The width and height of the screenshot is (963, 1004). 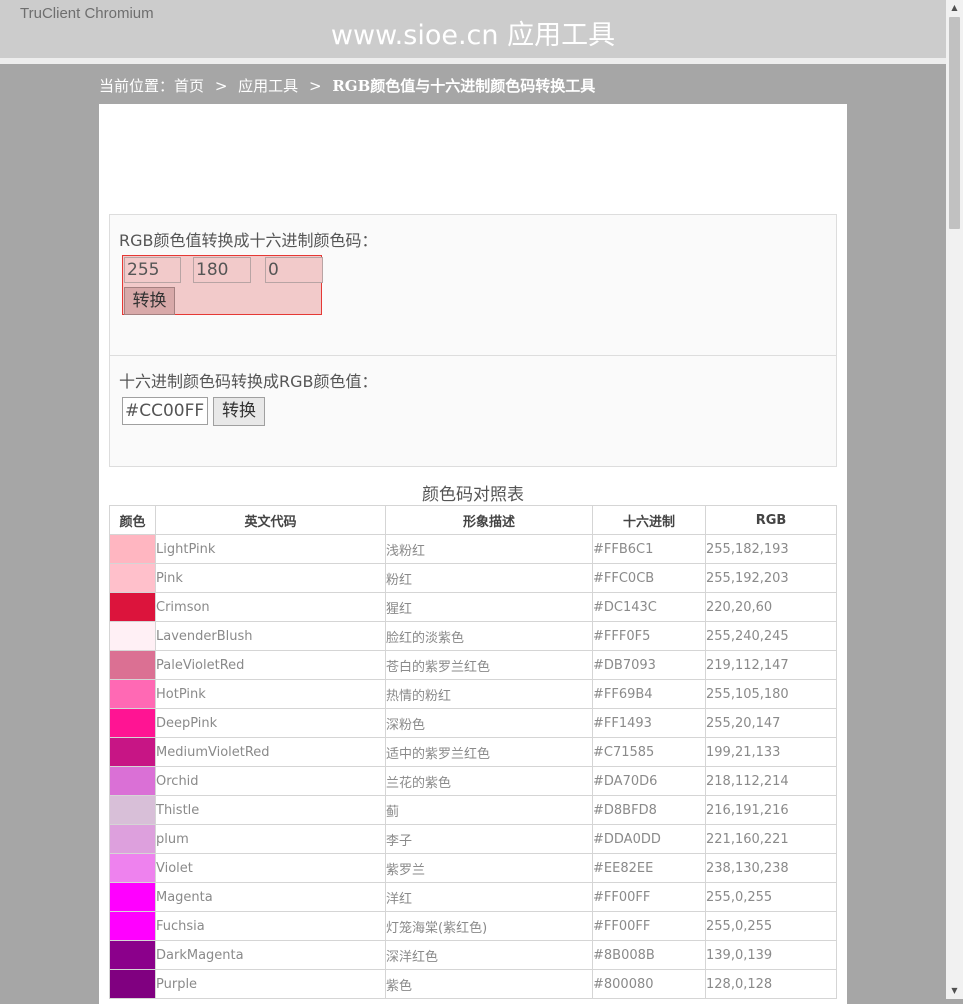 I want to click on color-hex-cell: #C71585, so click(x=649, y=752).